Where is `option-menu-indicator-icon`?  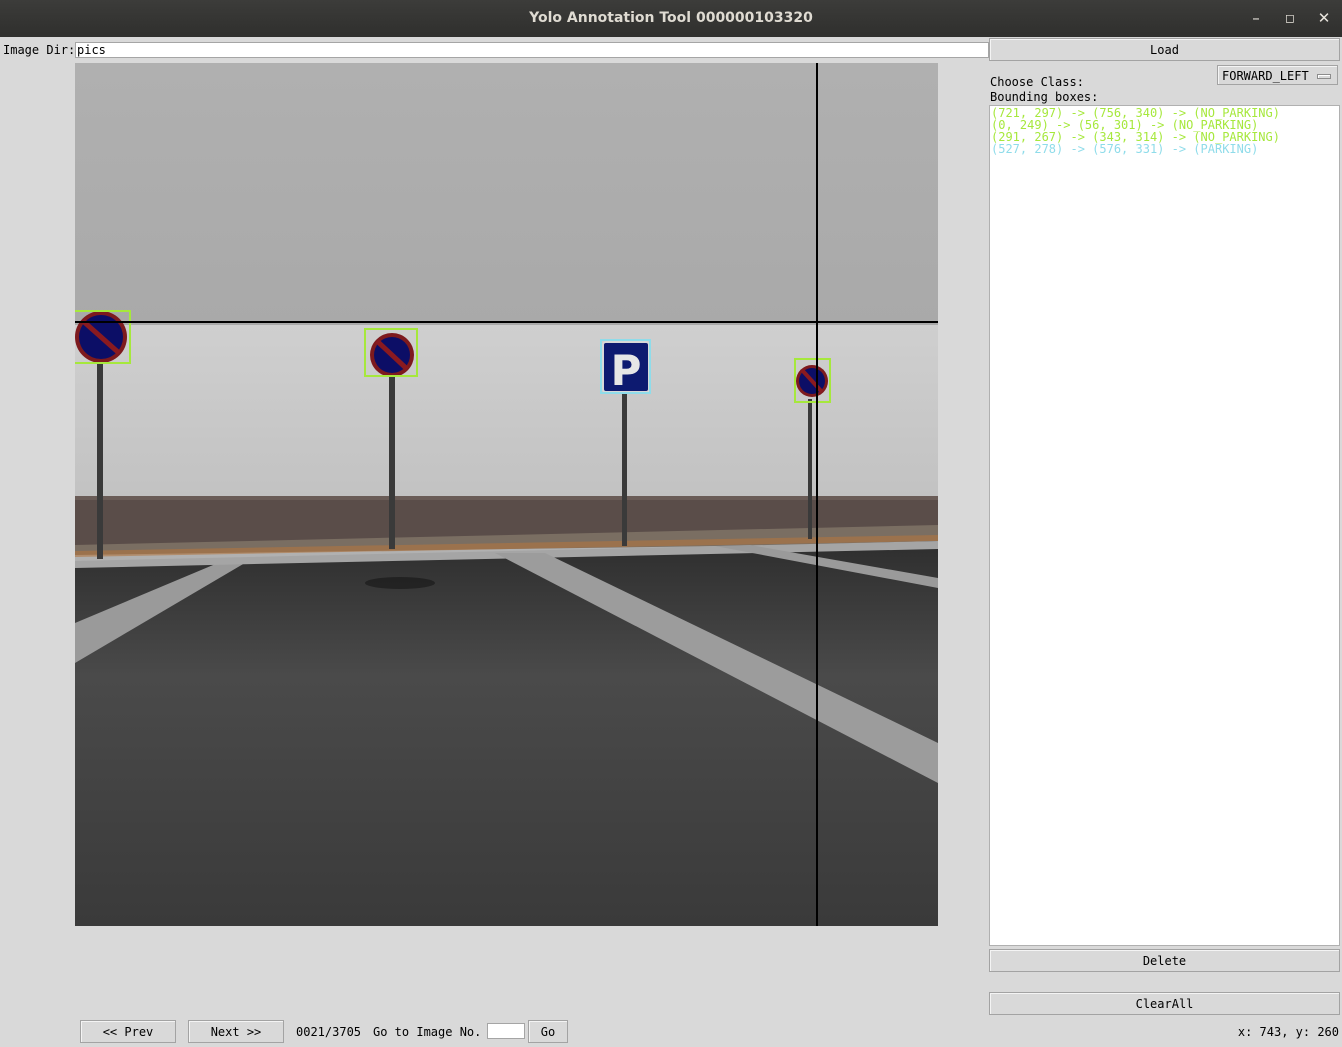 option-menu-indicator-icon is located at coordinates (1324, 76).